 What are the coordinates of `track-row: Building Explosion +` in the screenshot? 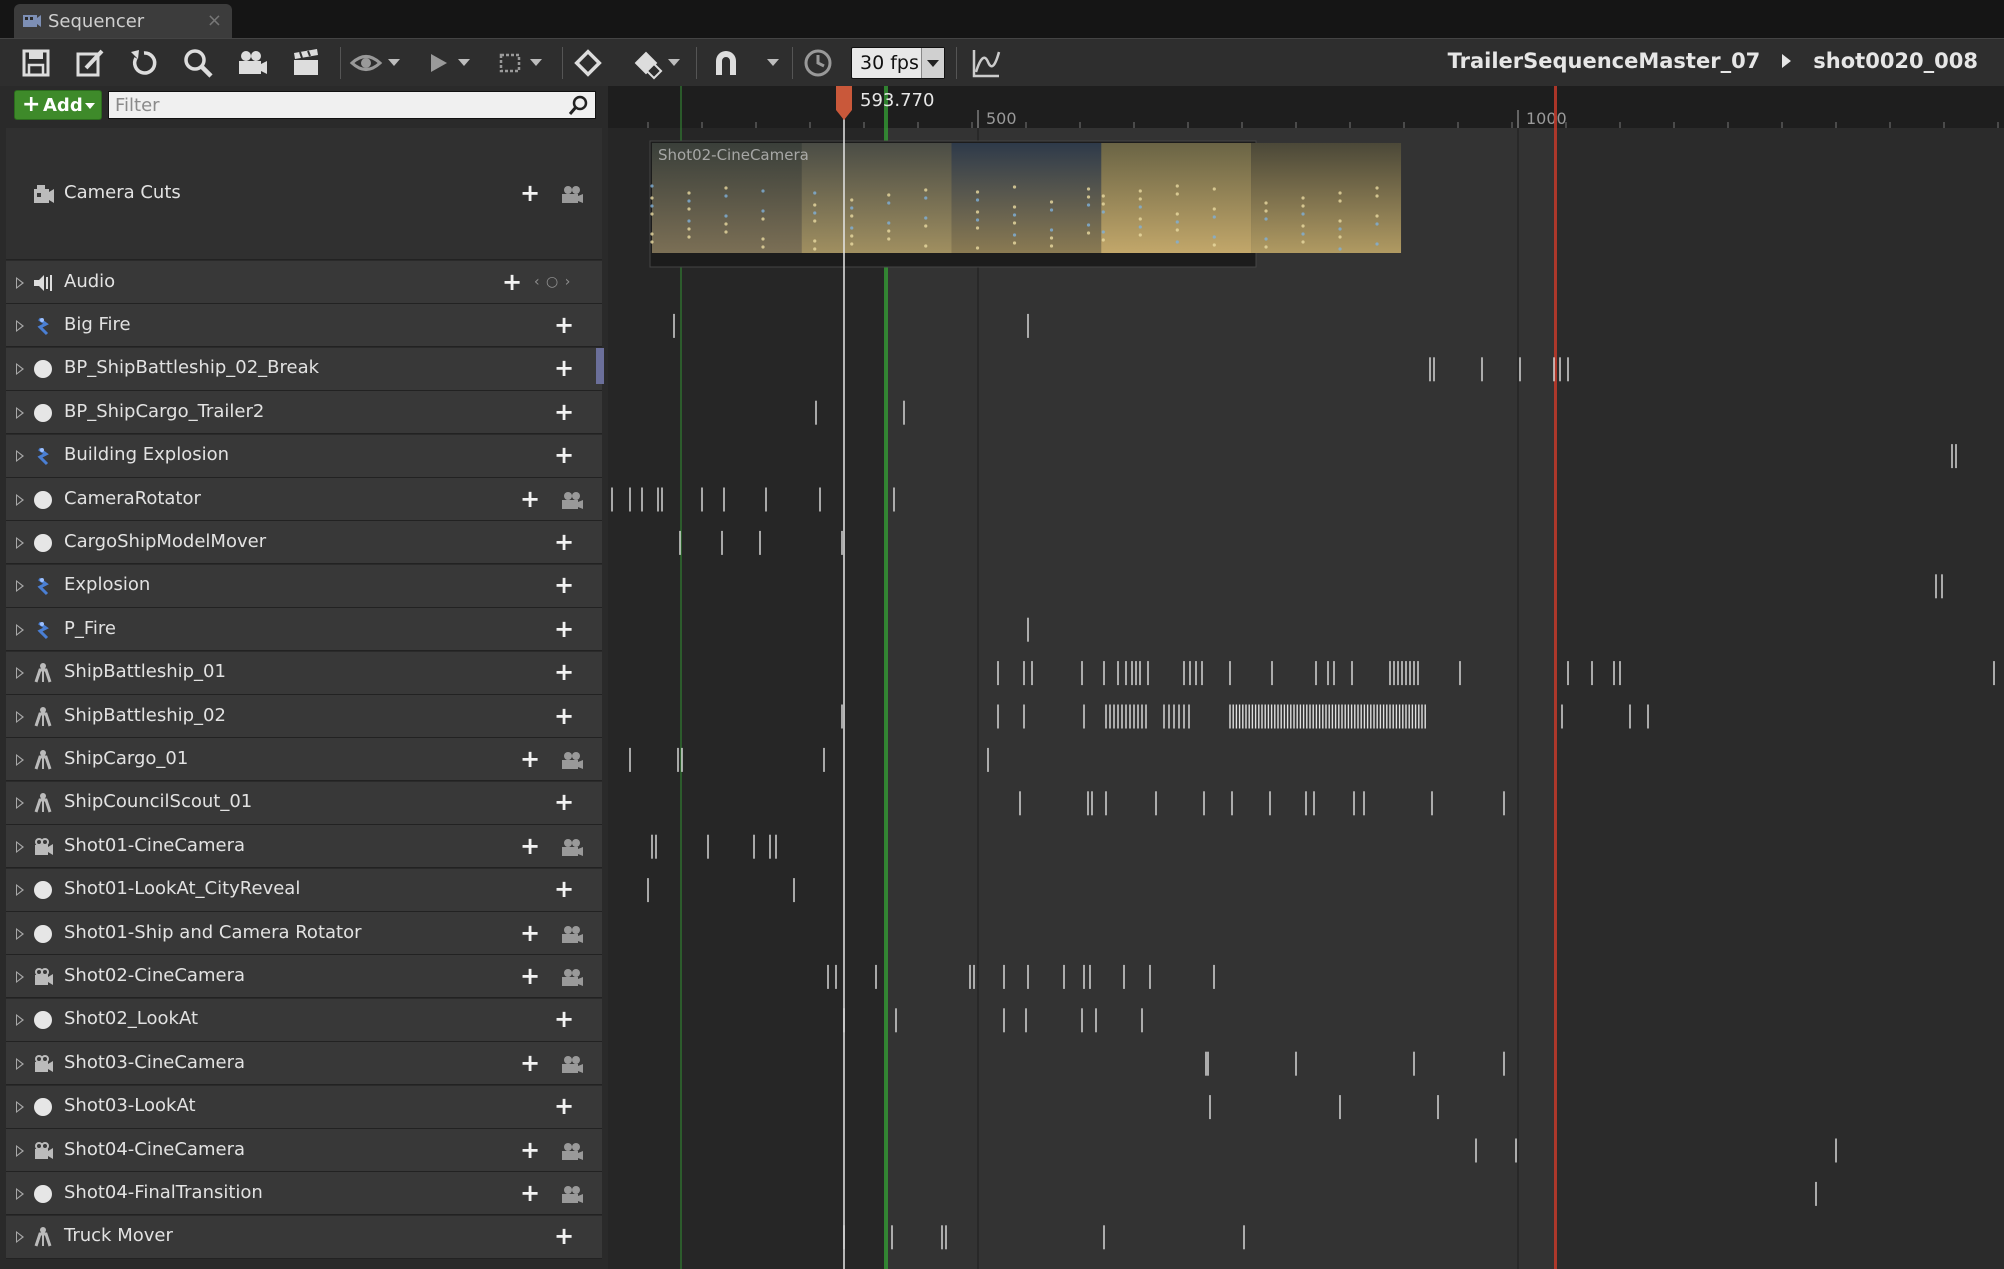 It's located at (304, 456).